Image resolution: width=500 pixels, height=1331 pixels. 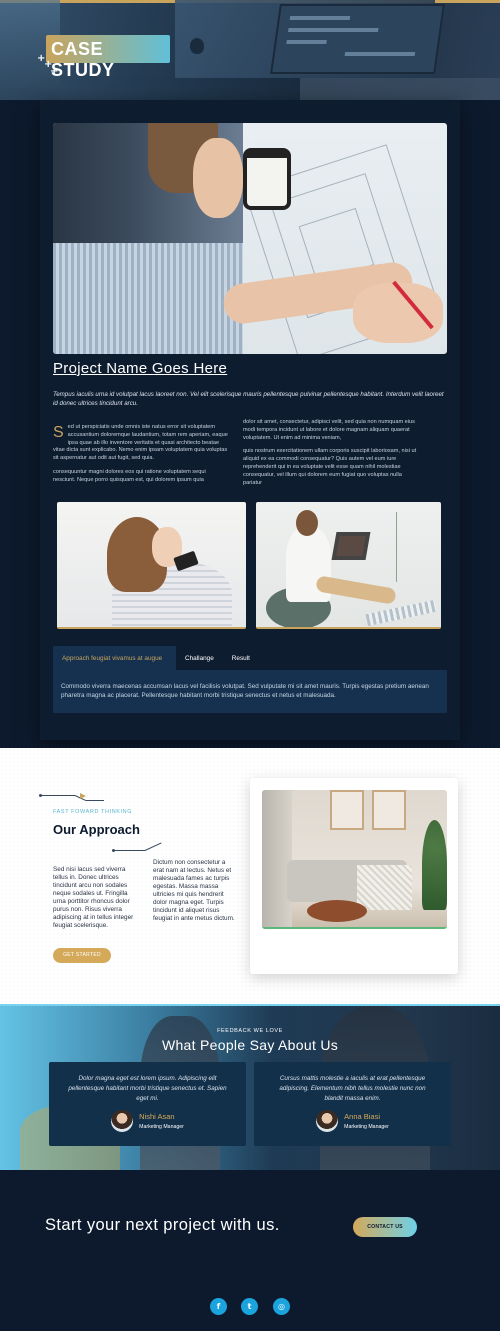 What do you see at coordinates (400, 89) in the screenshot?
I see `hero-desk` at bounding box center [400, 89].